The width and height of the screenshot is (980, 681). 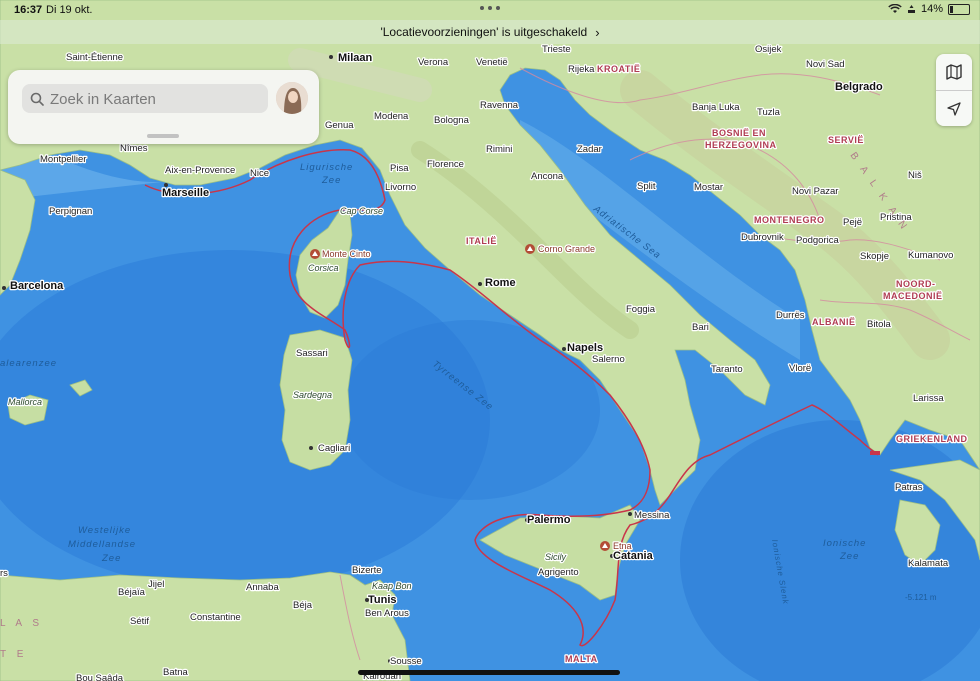 I want to click on search-card, so click(x=163, y=107).